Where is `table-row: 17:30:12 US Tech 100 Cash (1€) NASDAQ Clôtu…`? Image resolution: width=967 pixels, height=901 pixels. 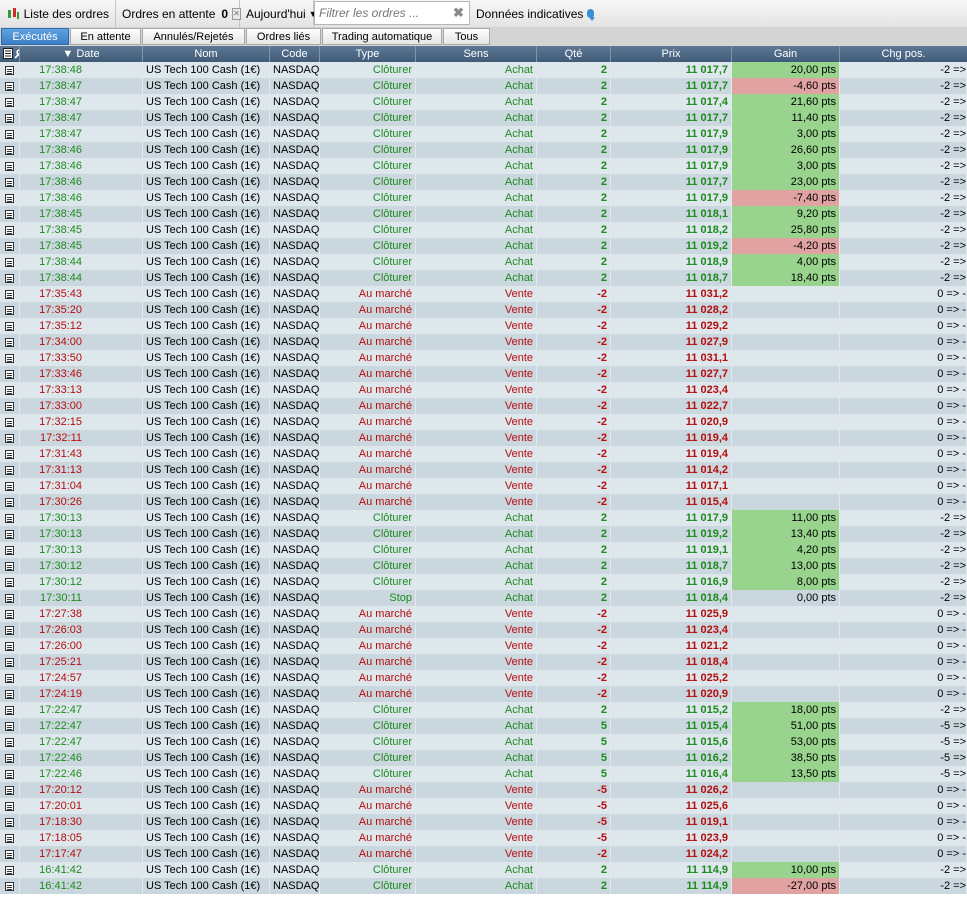
table-row: 17:30:12 US Tech 100 Cash (1€) NASDAQ Clôtu… is located at coordinates (483, 582).